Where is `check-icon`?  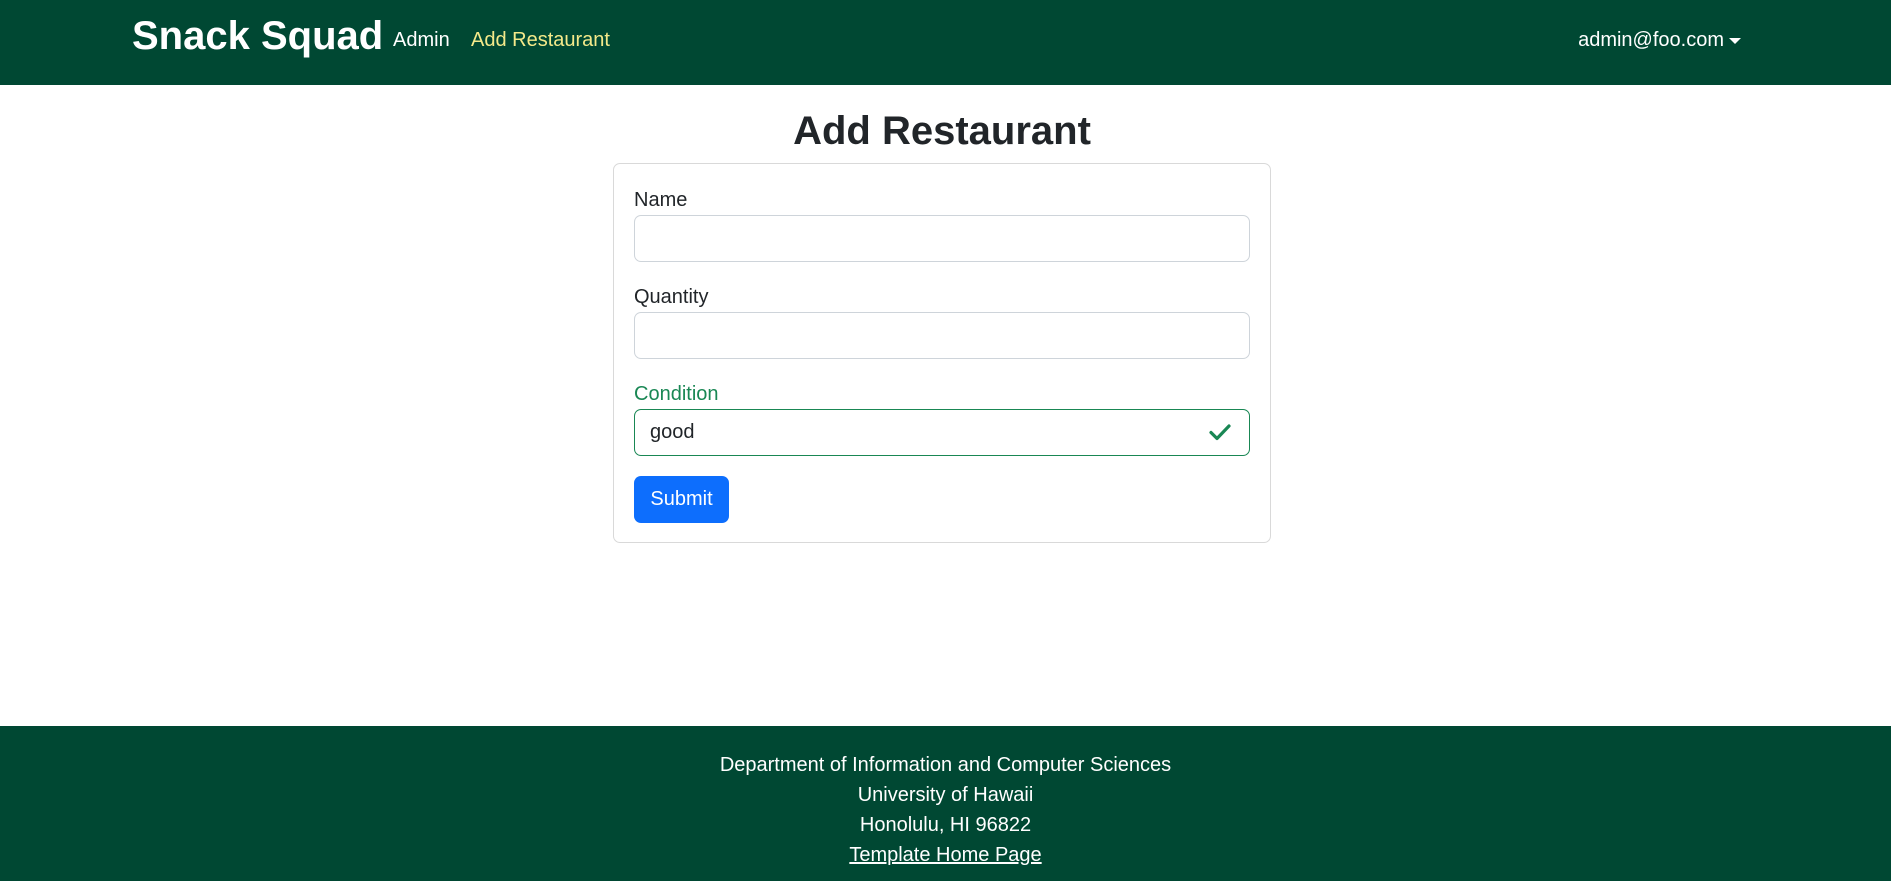
check-icon is located at coordinates (1220, 432).